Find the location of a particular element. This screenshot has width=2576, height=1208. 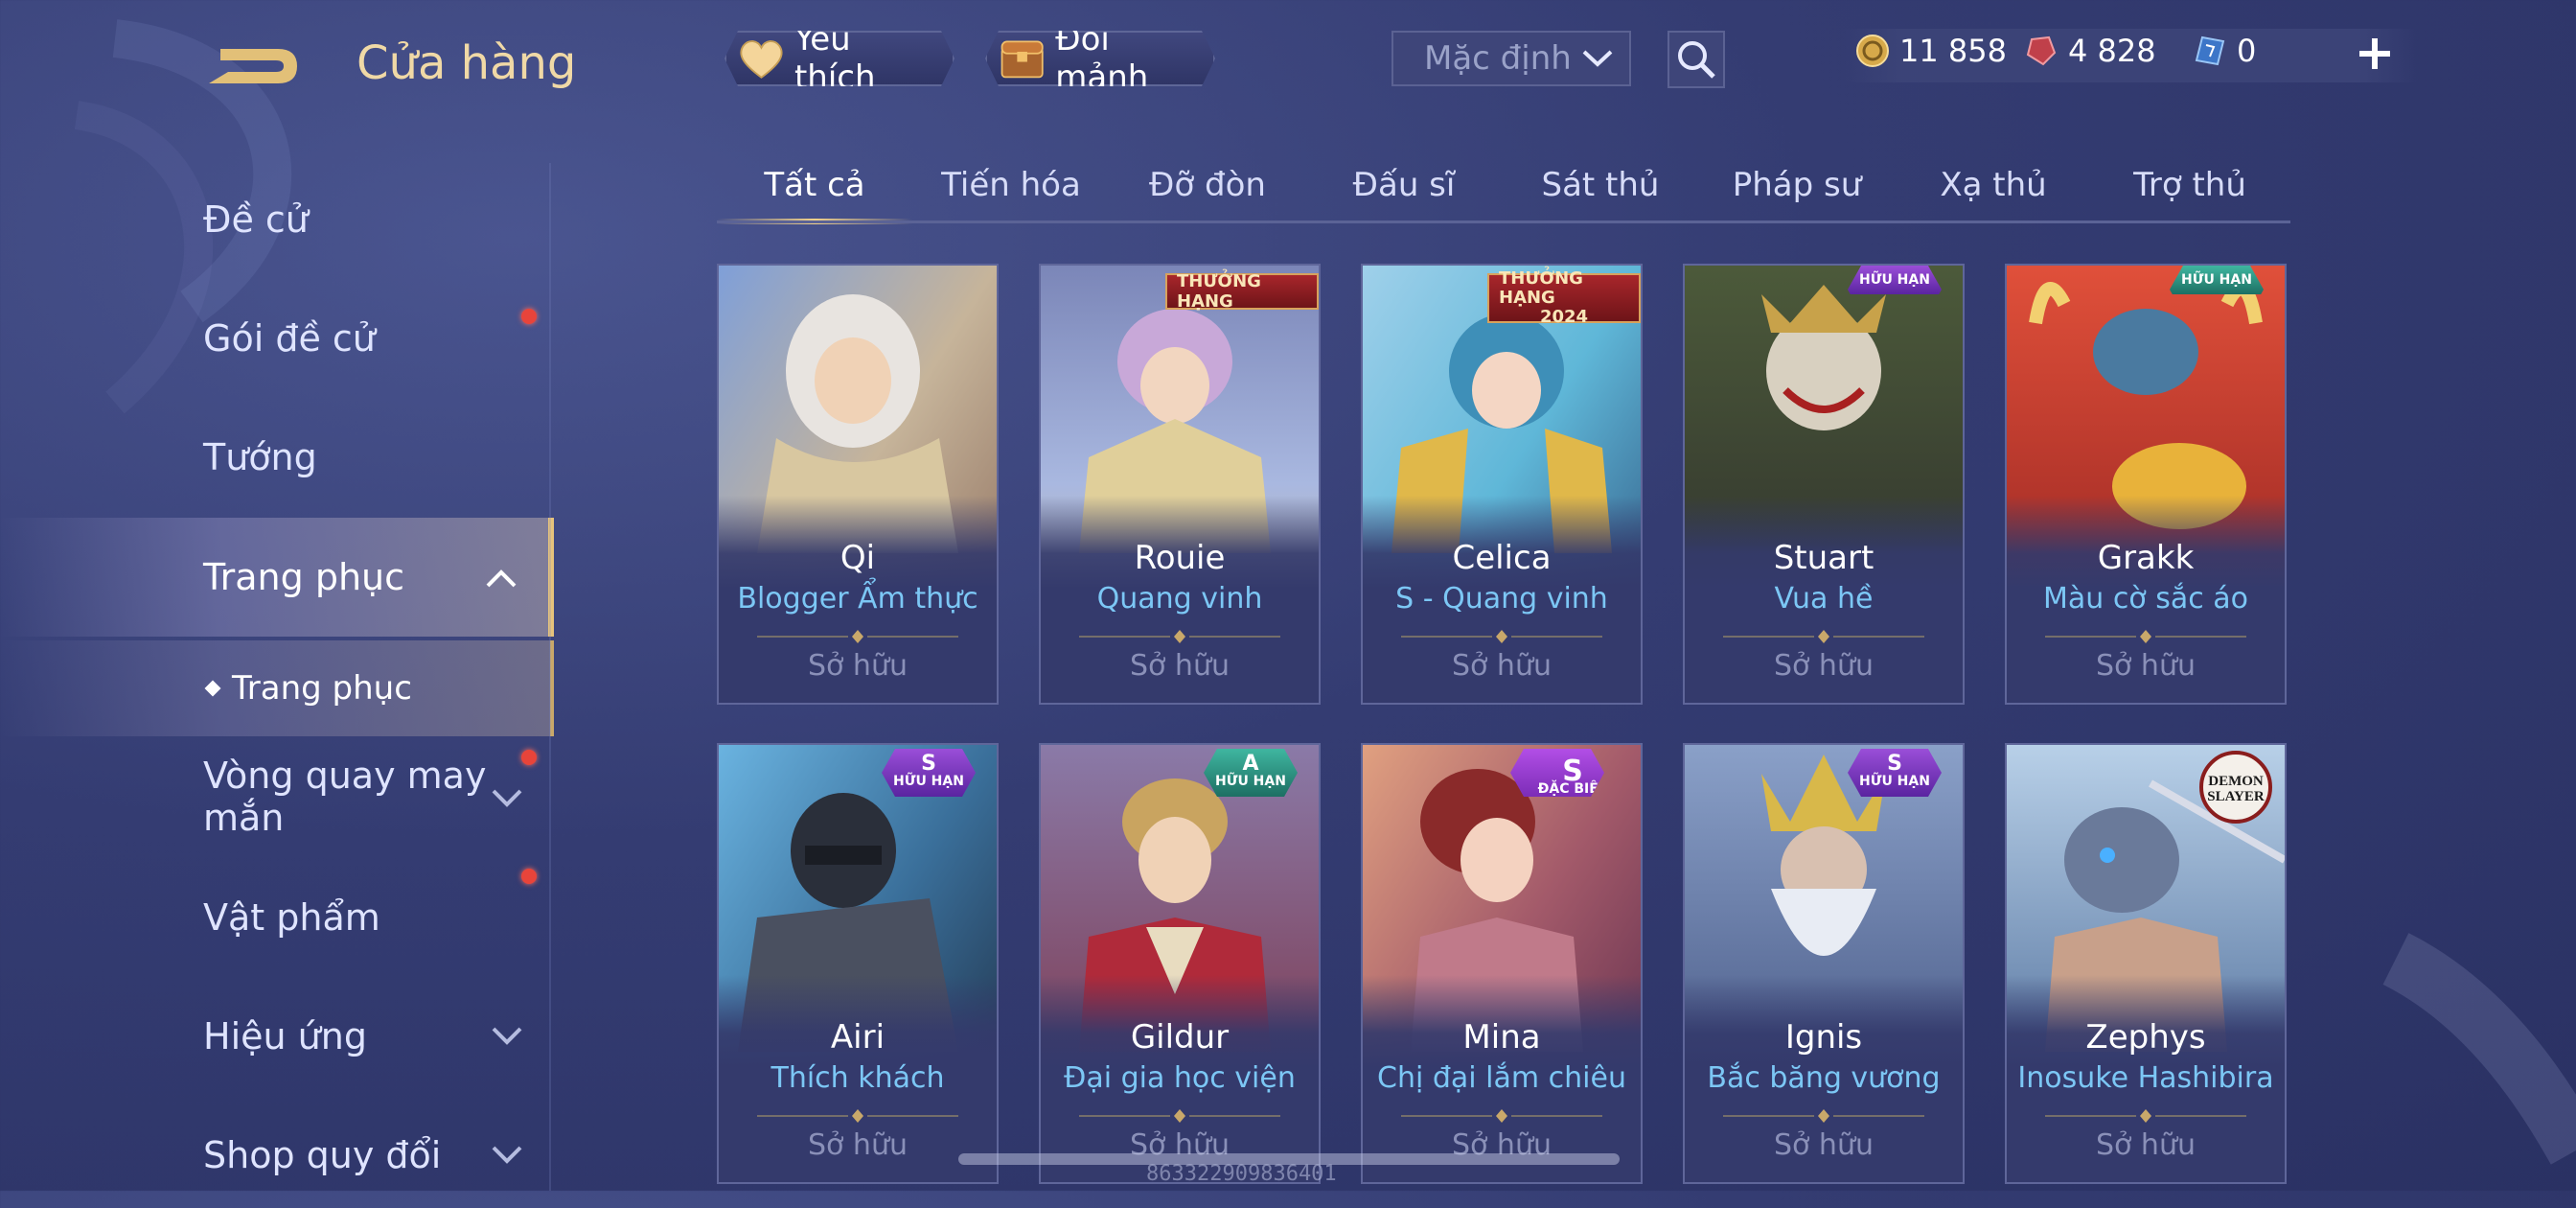

skin-card: A HỮU HẠN Gildur Đại gia học viện Sở hữu is located at coordinates (1180, 964).